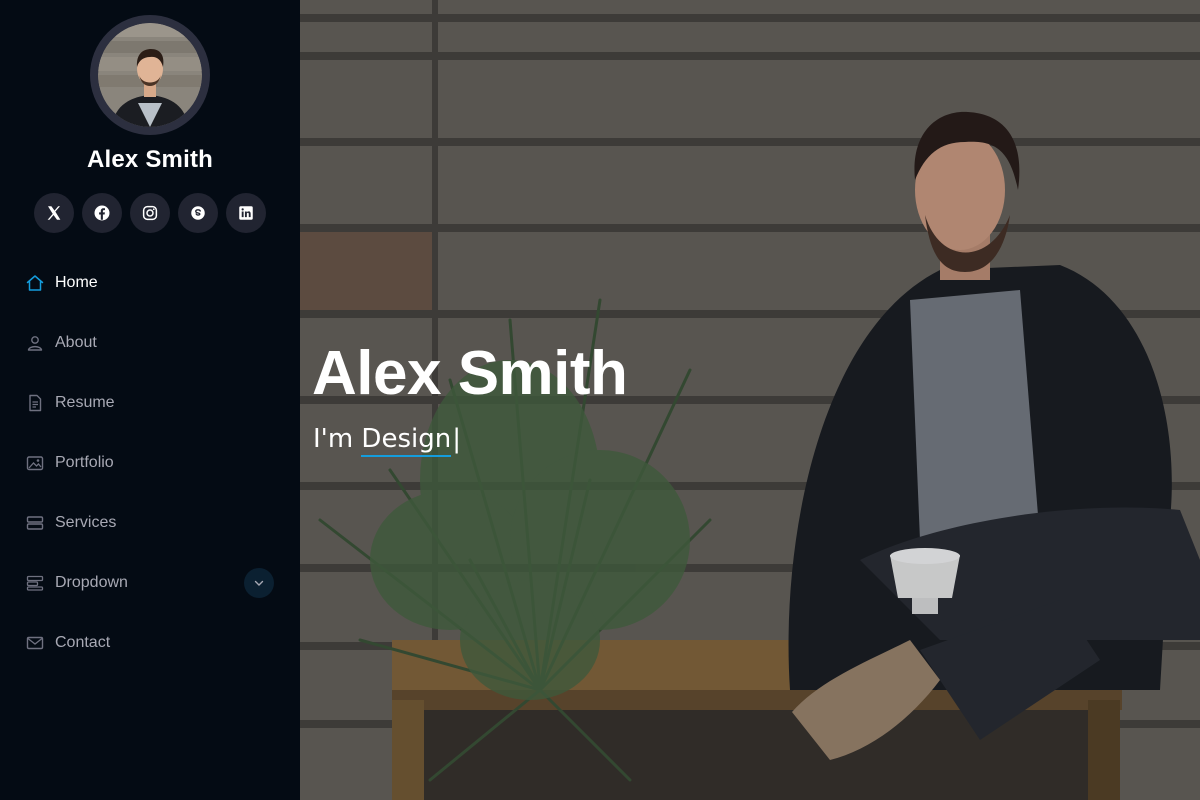  What do you see at coordinates (91, 582) in the screenshot?
I see `nav-label-dropdown: Dropdown` at bounding box center [91, 582].